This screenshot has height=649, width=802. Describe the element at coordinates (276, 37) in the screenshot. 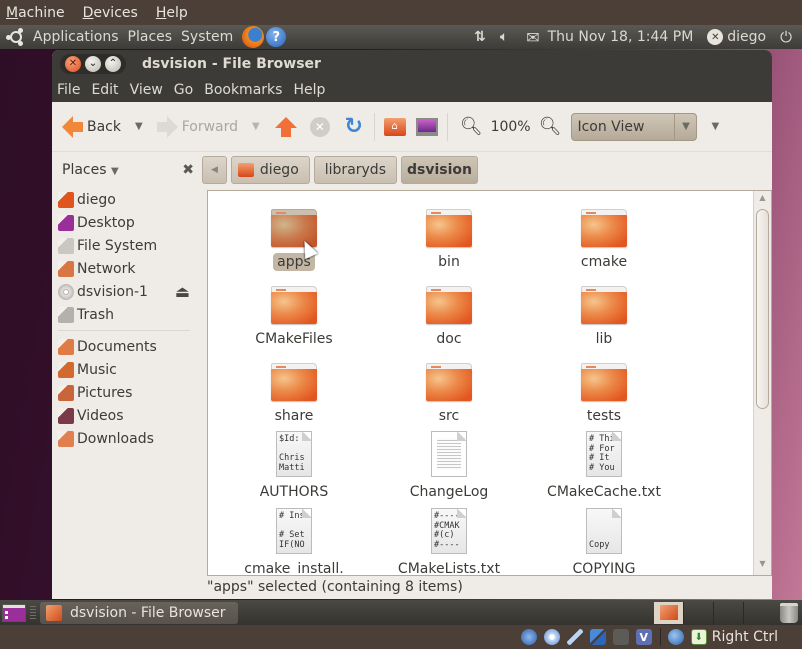

I see `help-icon: ?` at that location.